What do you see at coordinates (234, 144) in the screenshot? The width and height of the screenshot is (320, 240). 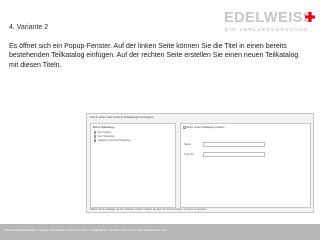 I see `name-input` at bounding box center [234, 144].